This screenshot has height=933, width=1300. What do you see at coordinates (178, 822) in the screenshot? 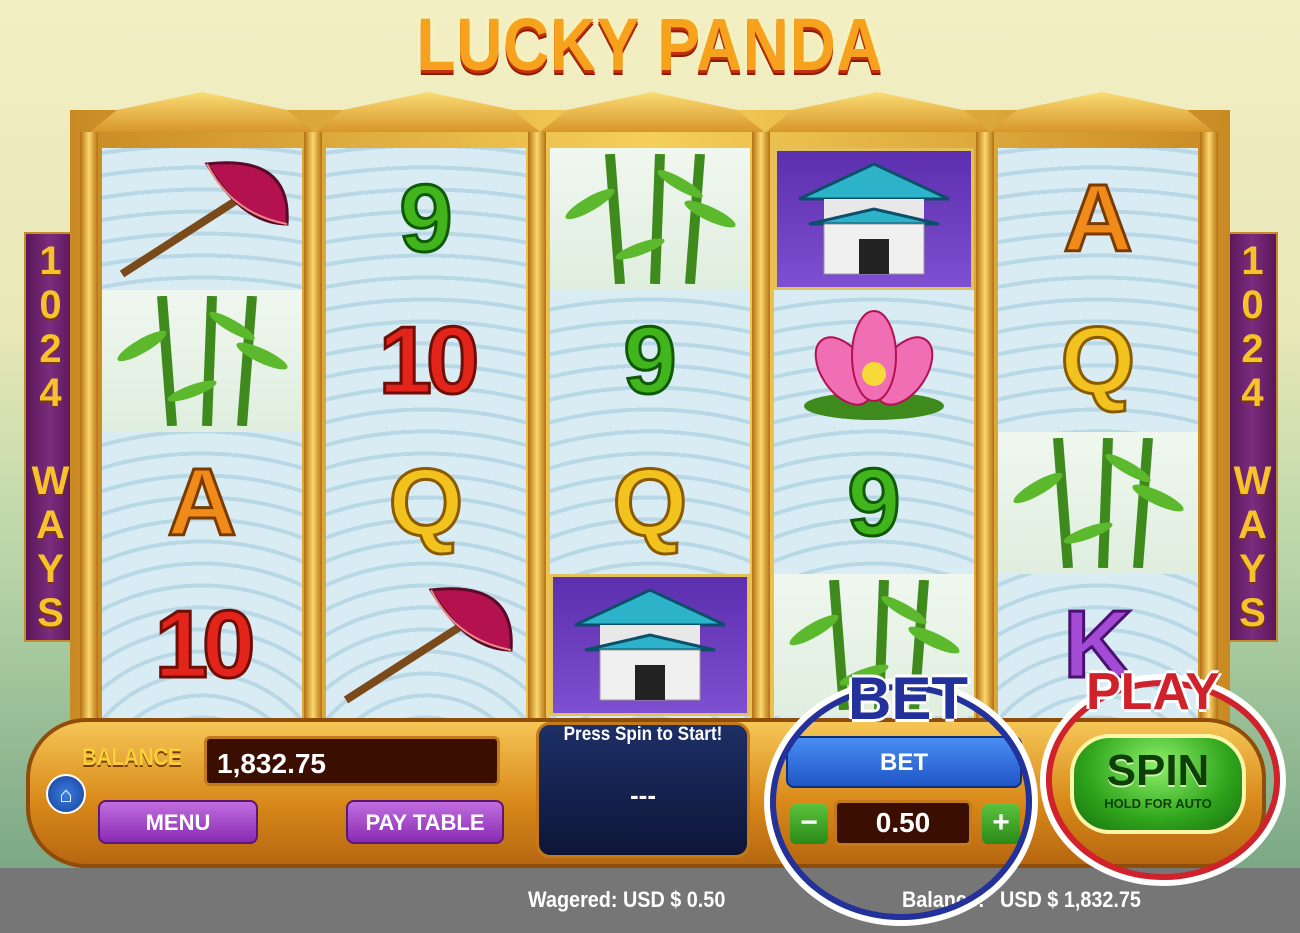
I see `menu-button: MENU` at bounding box center [178, 822].